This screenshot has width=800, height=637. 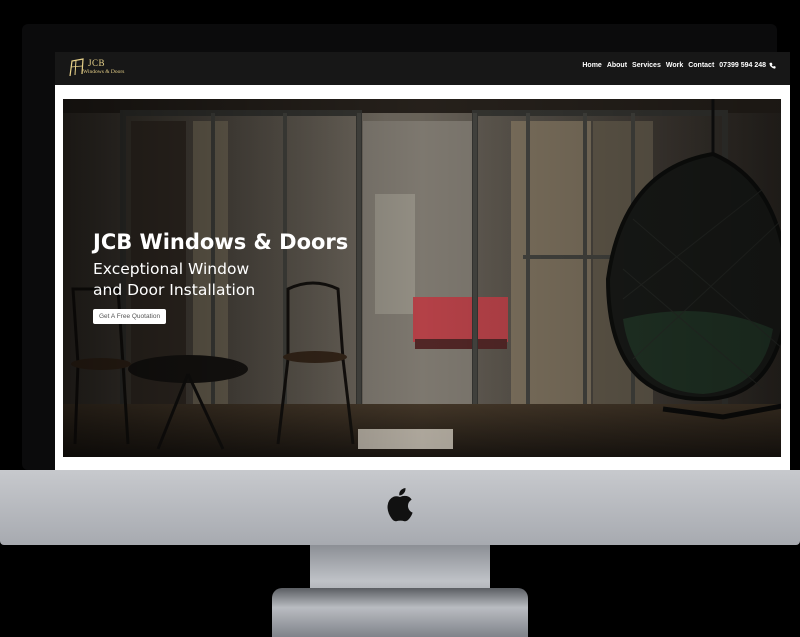 I want to click on nav-home: Home, so click(x=591, y=65).